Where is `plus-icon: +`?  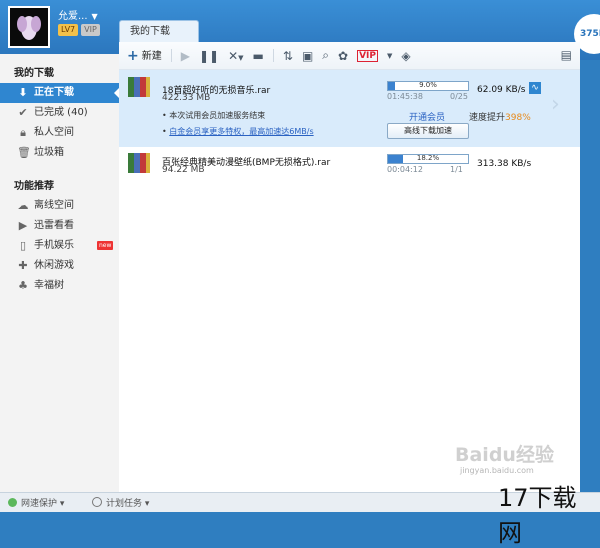
plus-icon: + is located at coordinates (133, 56).